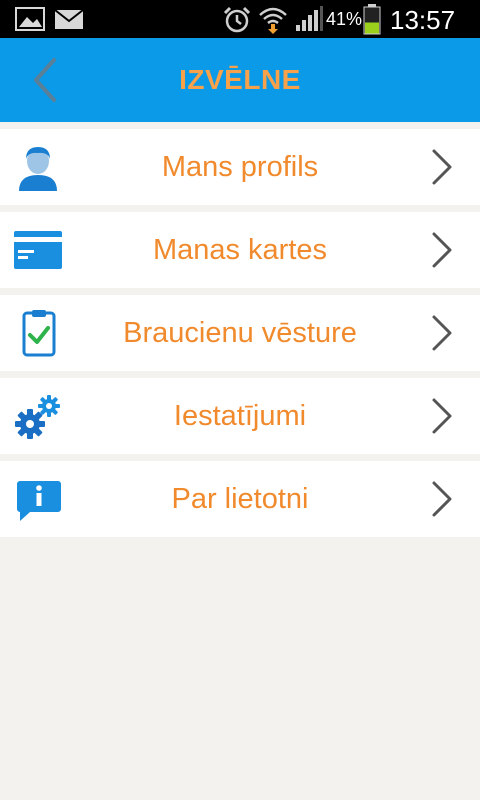 This screenshot has height=800, width=480. Describe the element at coordinates (423, 20) in the screenshot. I see `status-time: 13:57` at that location.